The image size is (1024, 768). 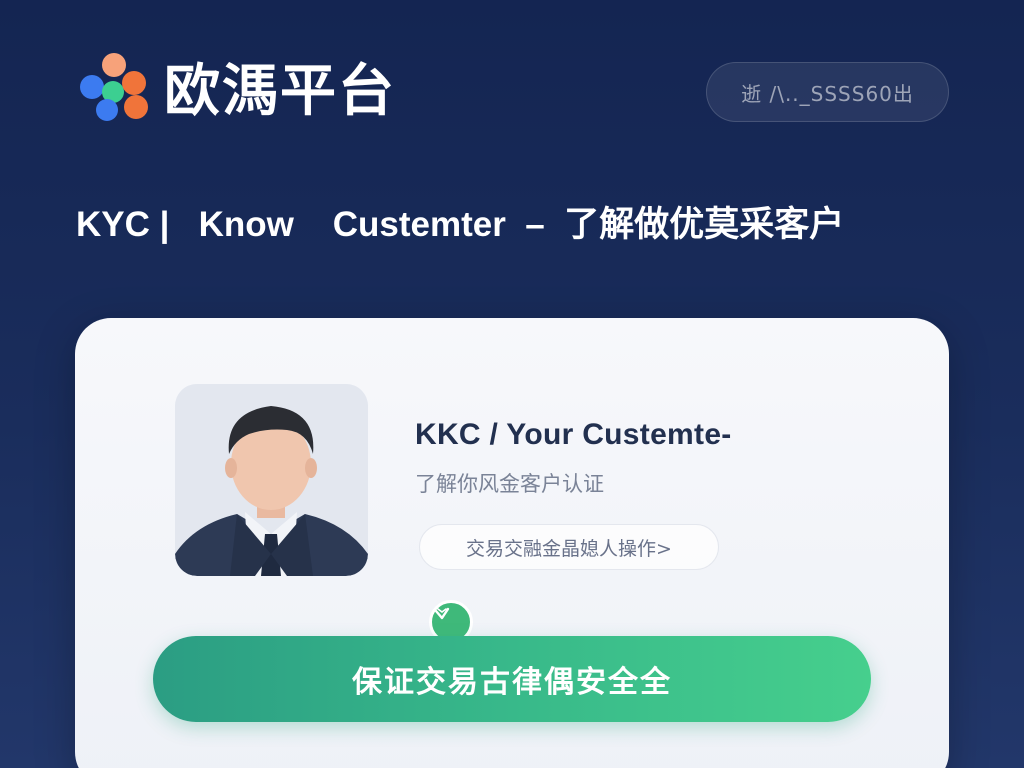 What do you see at coordinates (460, 224) in the screenshot?
I see `page-headline: KYC | Know Custemter – 了解做优莫采客户` at bounding box center [460, 224].